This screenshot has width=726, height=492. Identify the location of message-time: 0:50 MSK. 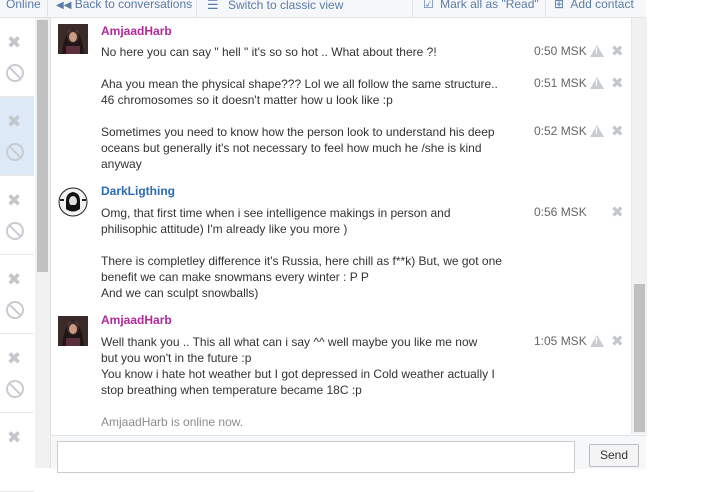
(560, 51).